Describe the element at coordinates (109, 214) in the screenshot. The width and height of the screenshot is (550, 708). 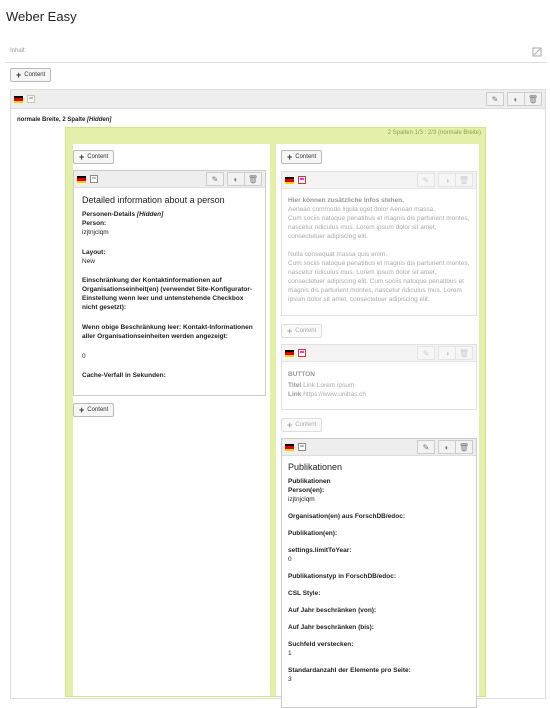
I see `field-label: Personen-Details` at that location.